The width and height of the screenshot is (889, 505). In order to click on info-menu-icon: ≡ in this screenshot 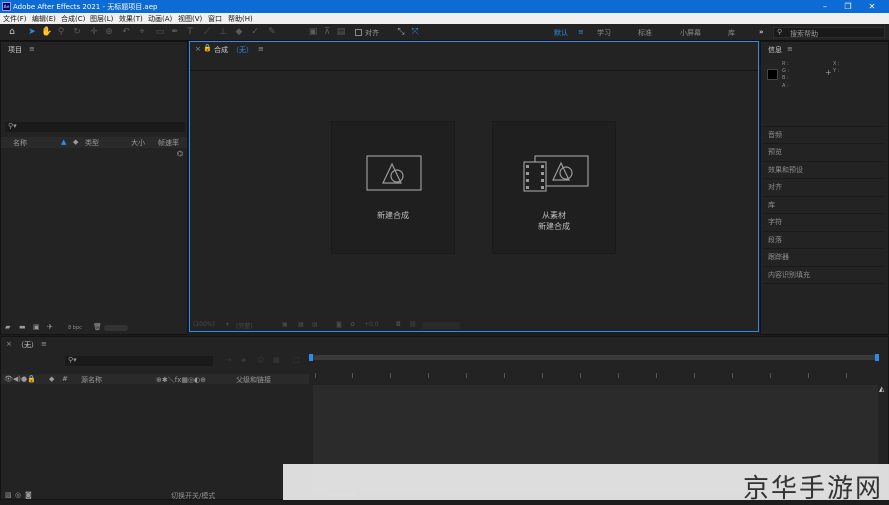, I will do `click(790, 49)`.